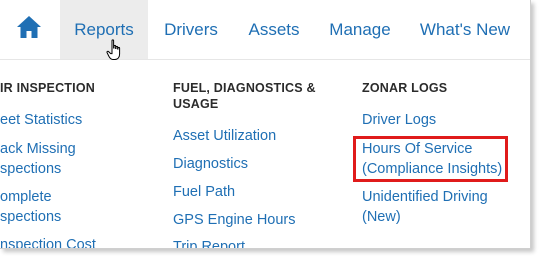 This screenshot has width=543, height=256. What do you see at coordinates (224, 136) in the screenshot?
I see `link-asset-utilization: Asset Utilization` at bounding box center [224, 136].